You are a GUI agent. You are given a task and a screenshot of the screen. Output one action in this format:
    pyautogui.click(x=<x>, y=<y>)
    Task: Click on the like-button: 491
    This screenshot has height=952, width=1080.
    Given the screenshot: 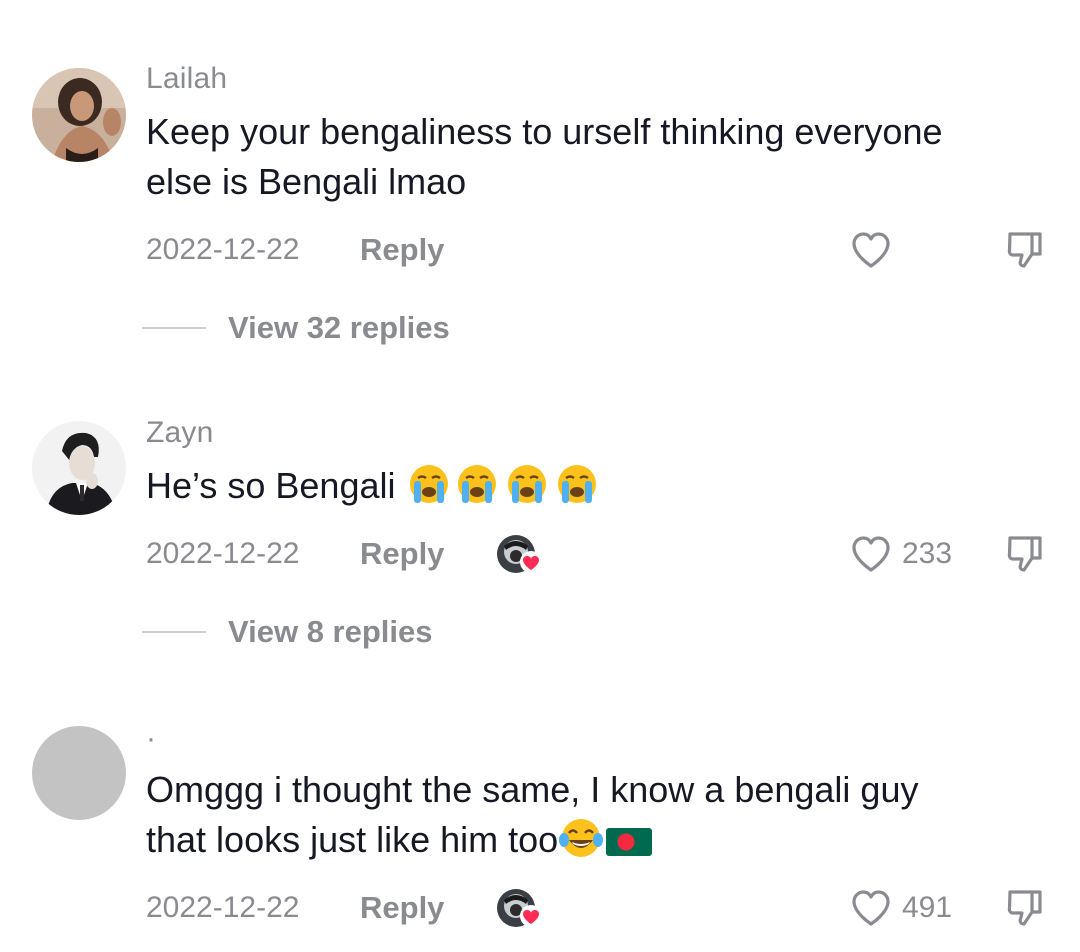 What is the action you would take?
    pyautogui.click(x=901, y=908)
    